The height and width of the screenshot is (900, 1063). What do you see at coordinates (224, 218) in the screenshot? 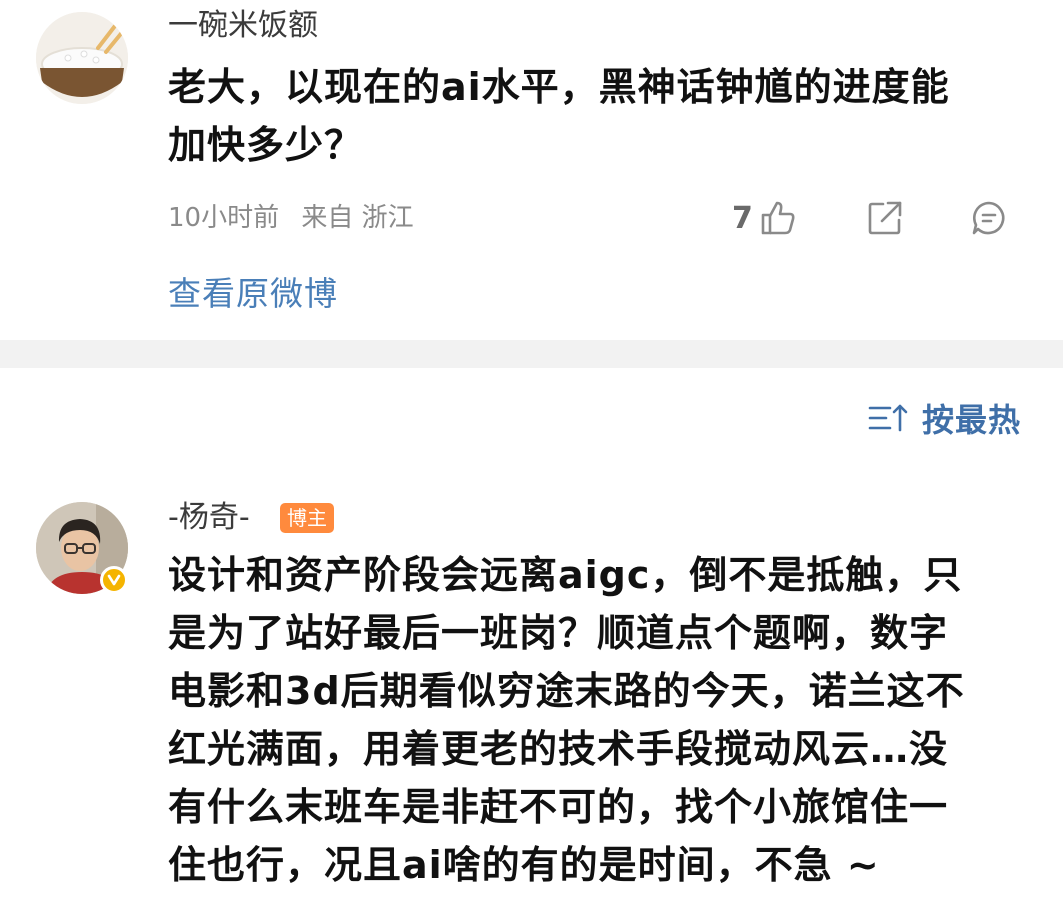
I see `comment-time: 10小时前` at bounding box center [224, 218].